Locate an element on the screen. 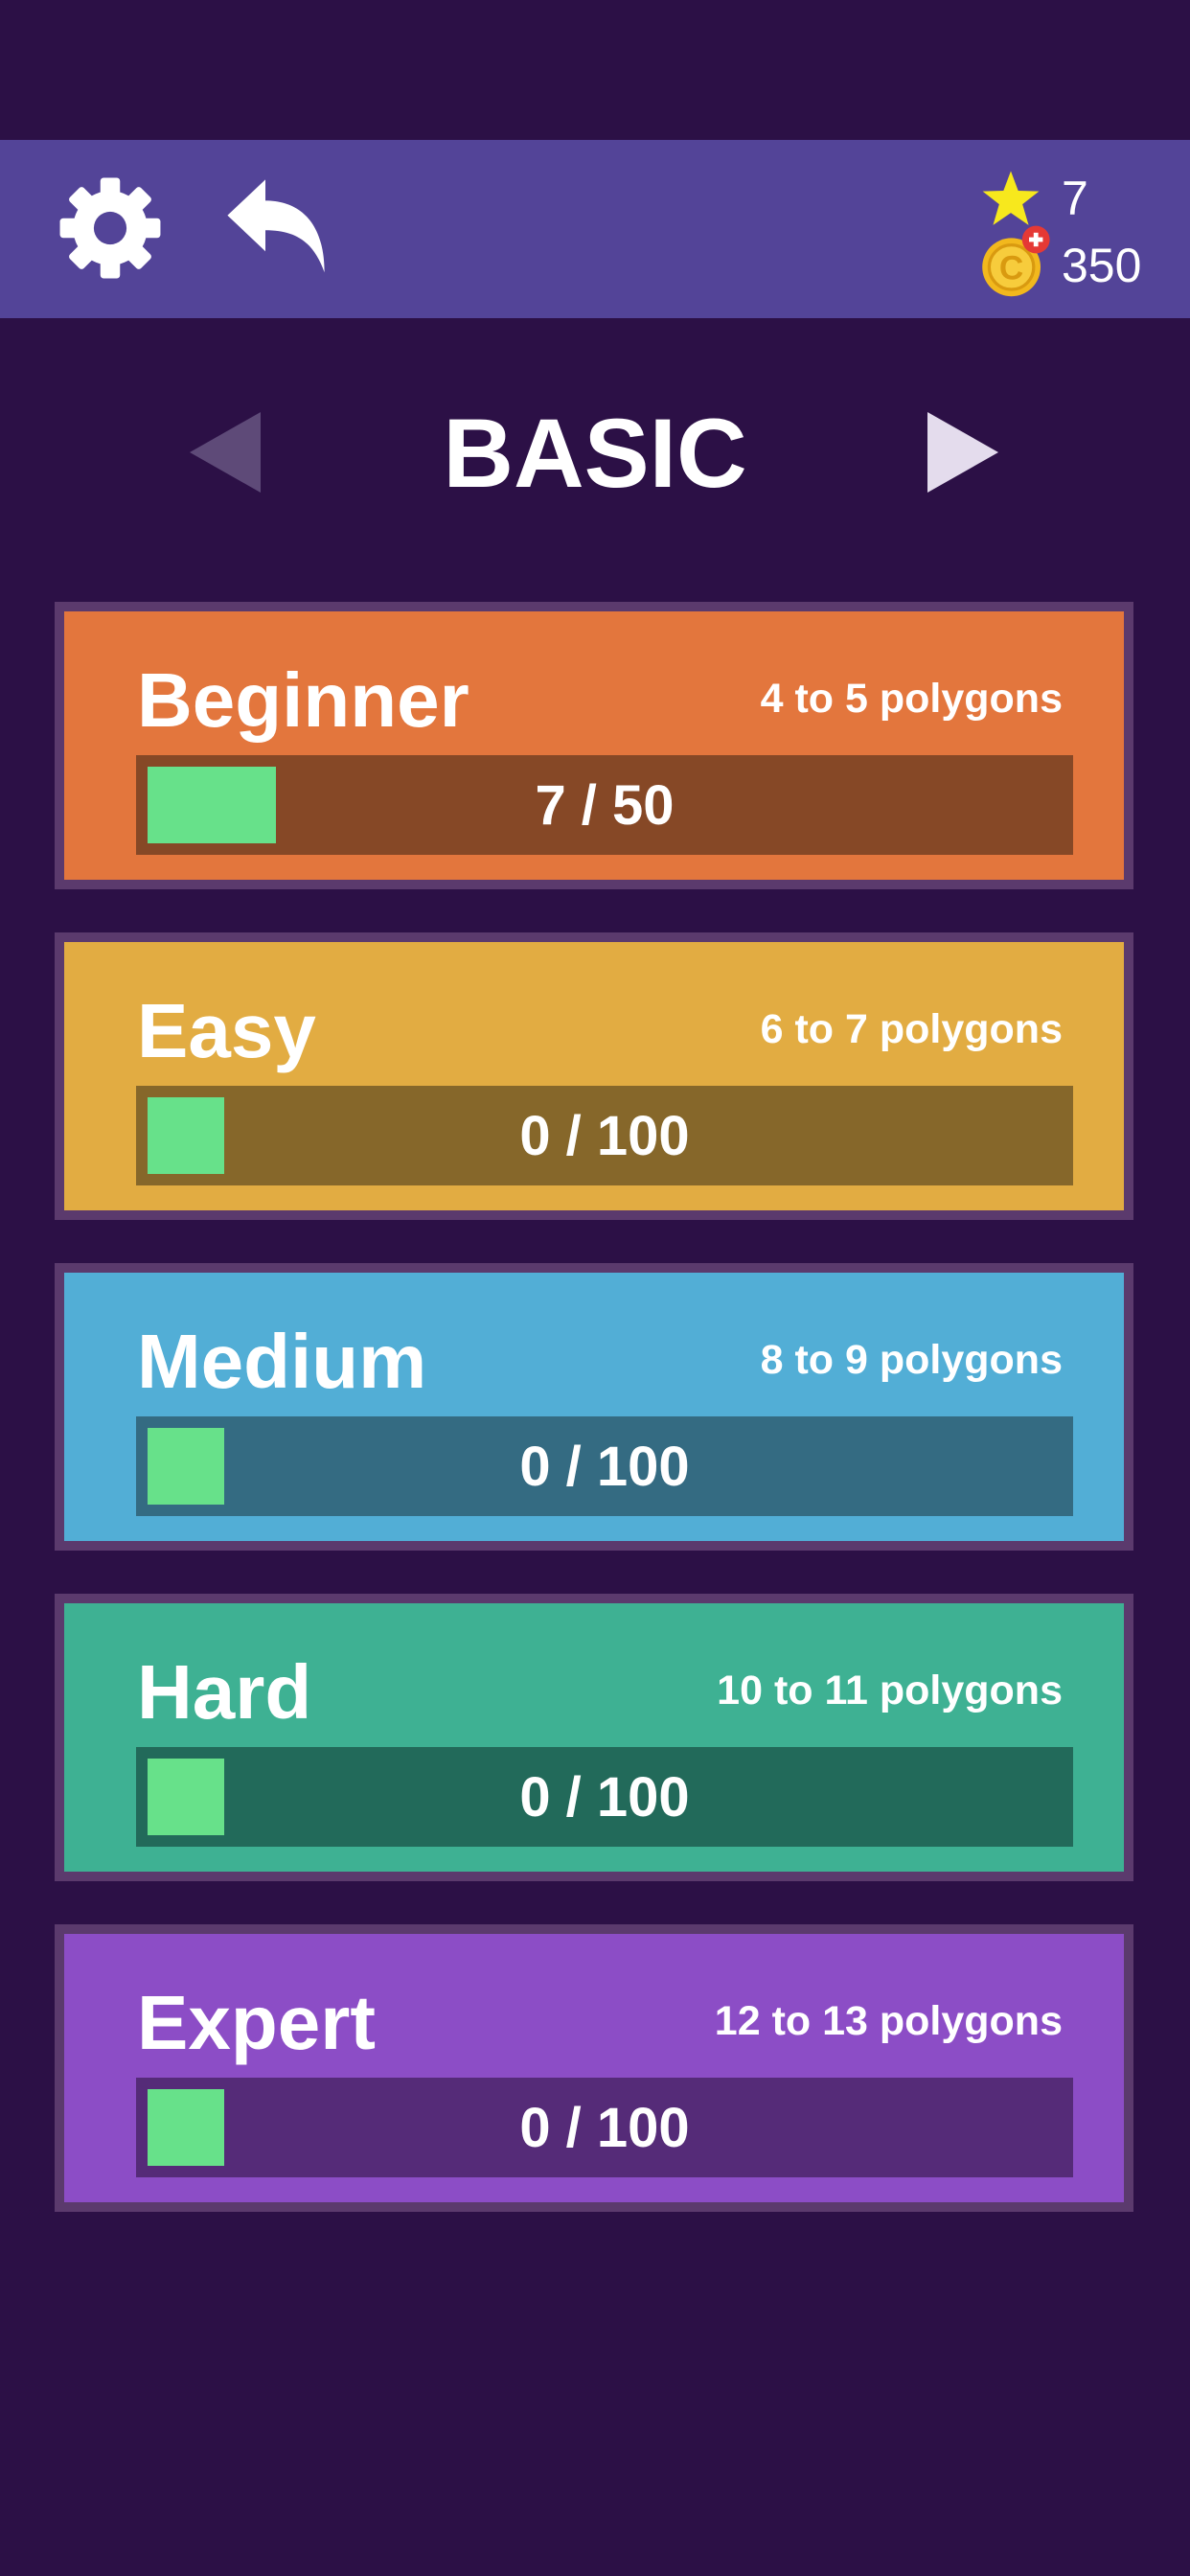 This screenshot has width=1190, height=2576. progress-bar: 7 / 50 is located at coordinates (605, 805).